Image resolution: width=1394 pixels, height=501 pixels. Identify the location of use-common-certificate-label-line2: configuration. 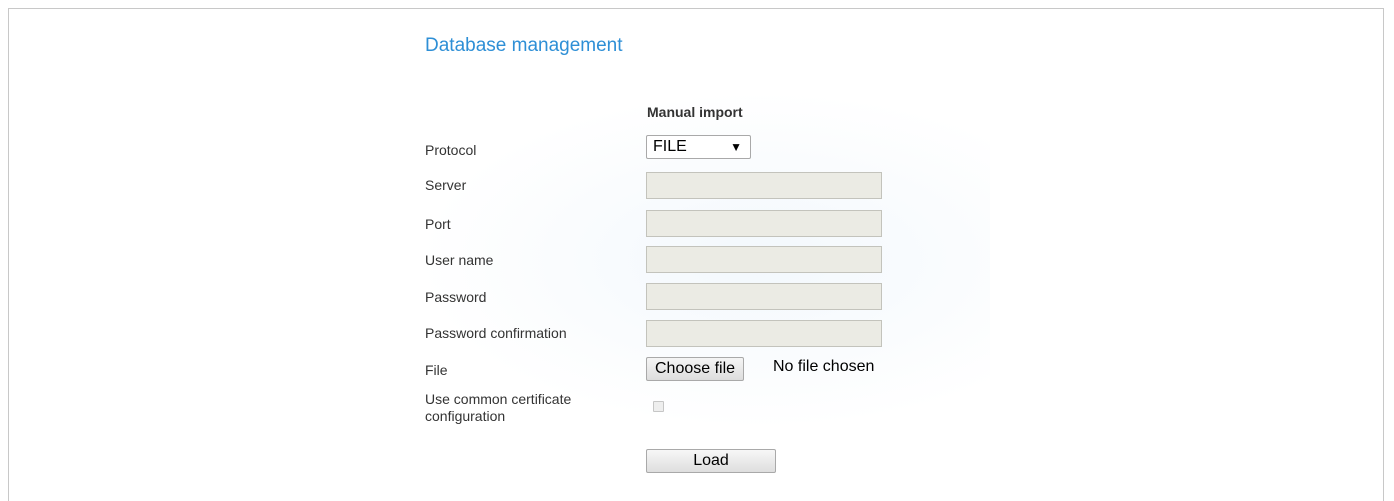
(465, 416).